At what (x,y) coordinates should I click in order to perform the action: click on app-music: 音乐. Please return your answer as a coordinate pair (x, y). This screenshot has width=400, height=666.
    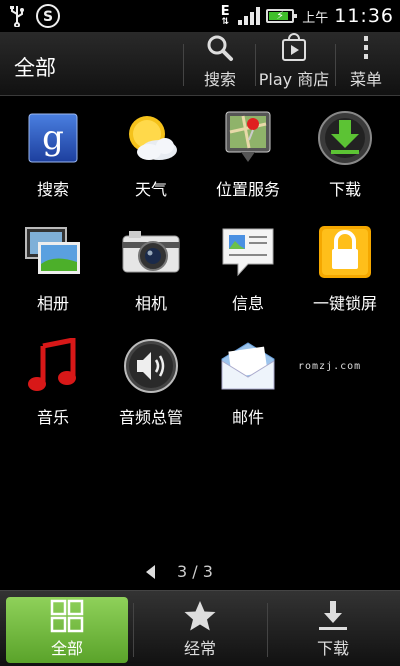
    Looking at the image, I should click on (53, 378).